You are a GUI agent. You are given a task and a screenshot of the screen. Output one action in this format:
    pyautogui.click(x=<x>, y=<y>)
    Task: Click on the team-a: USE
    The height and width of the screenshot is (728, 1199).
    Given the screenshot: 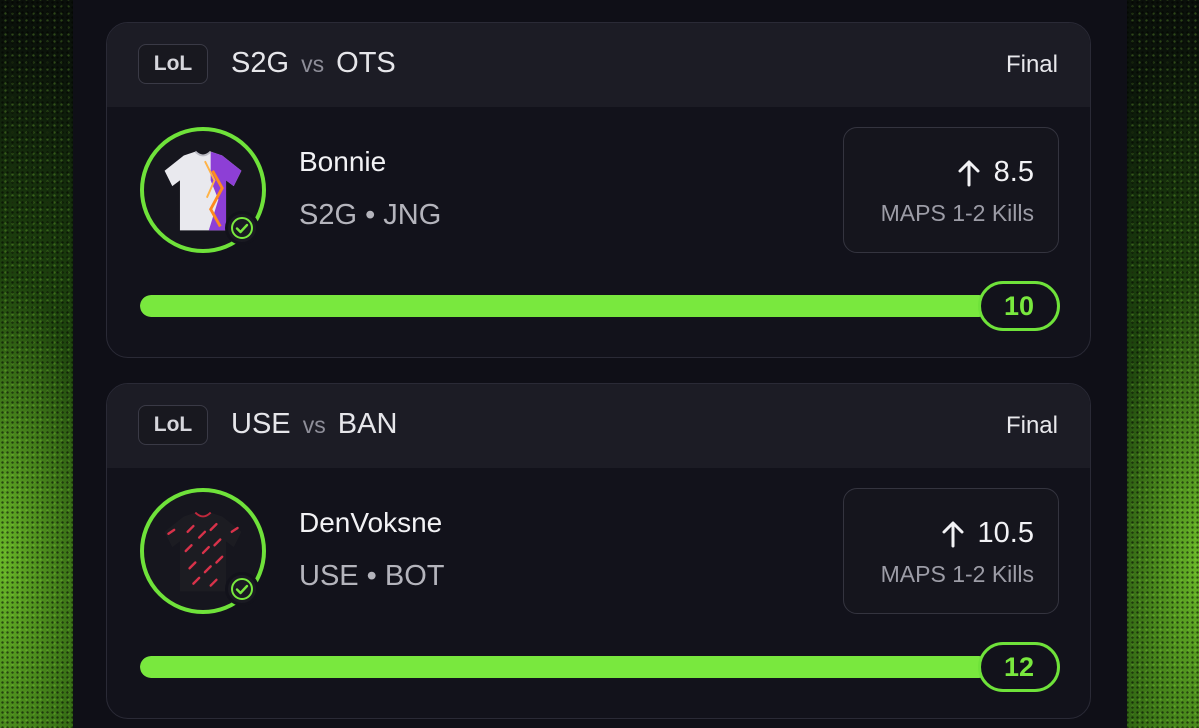 What is the action you would take?
    pyautogui.click(x=261, y=424)
    